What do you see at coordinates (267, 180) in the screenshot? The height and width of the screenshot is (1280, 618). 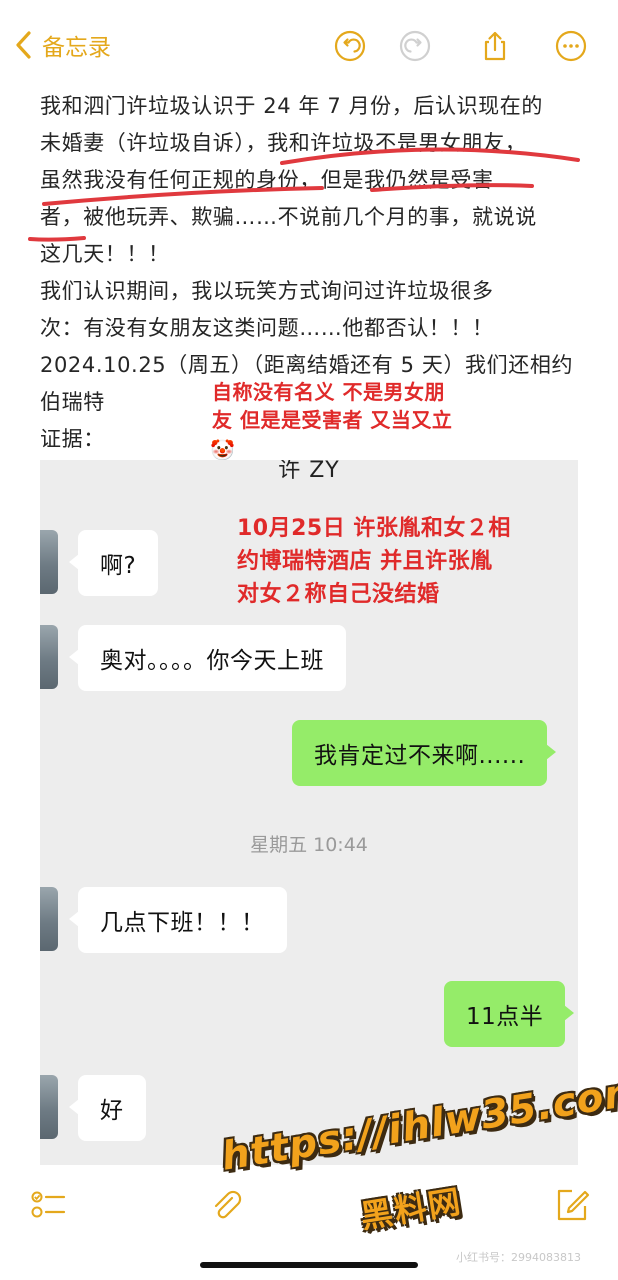 I see `note-line: 虽然我没有任何正规的身份，但是我仍然是受害` at bounding box center [267, 180].